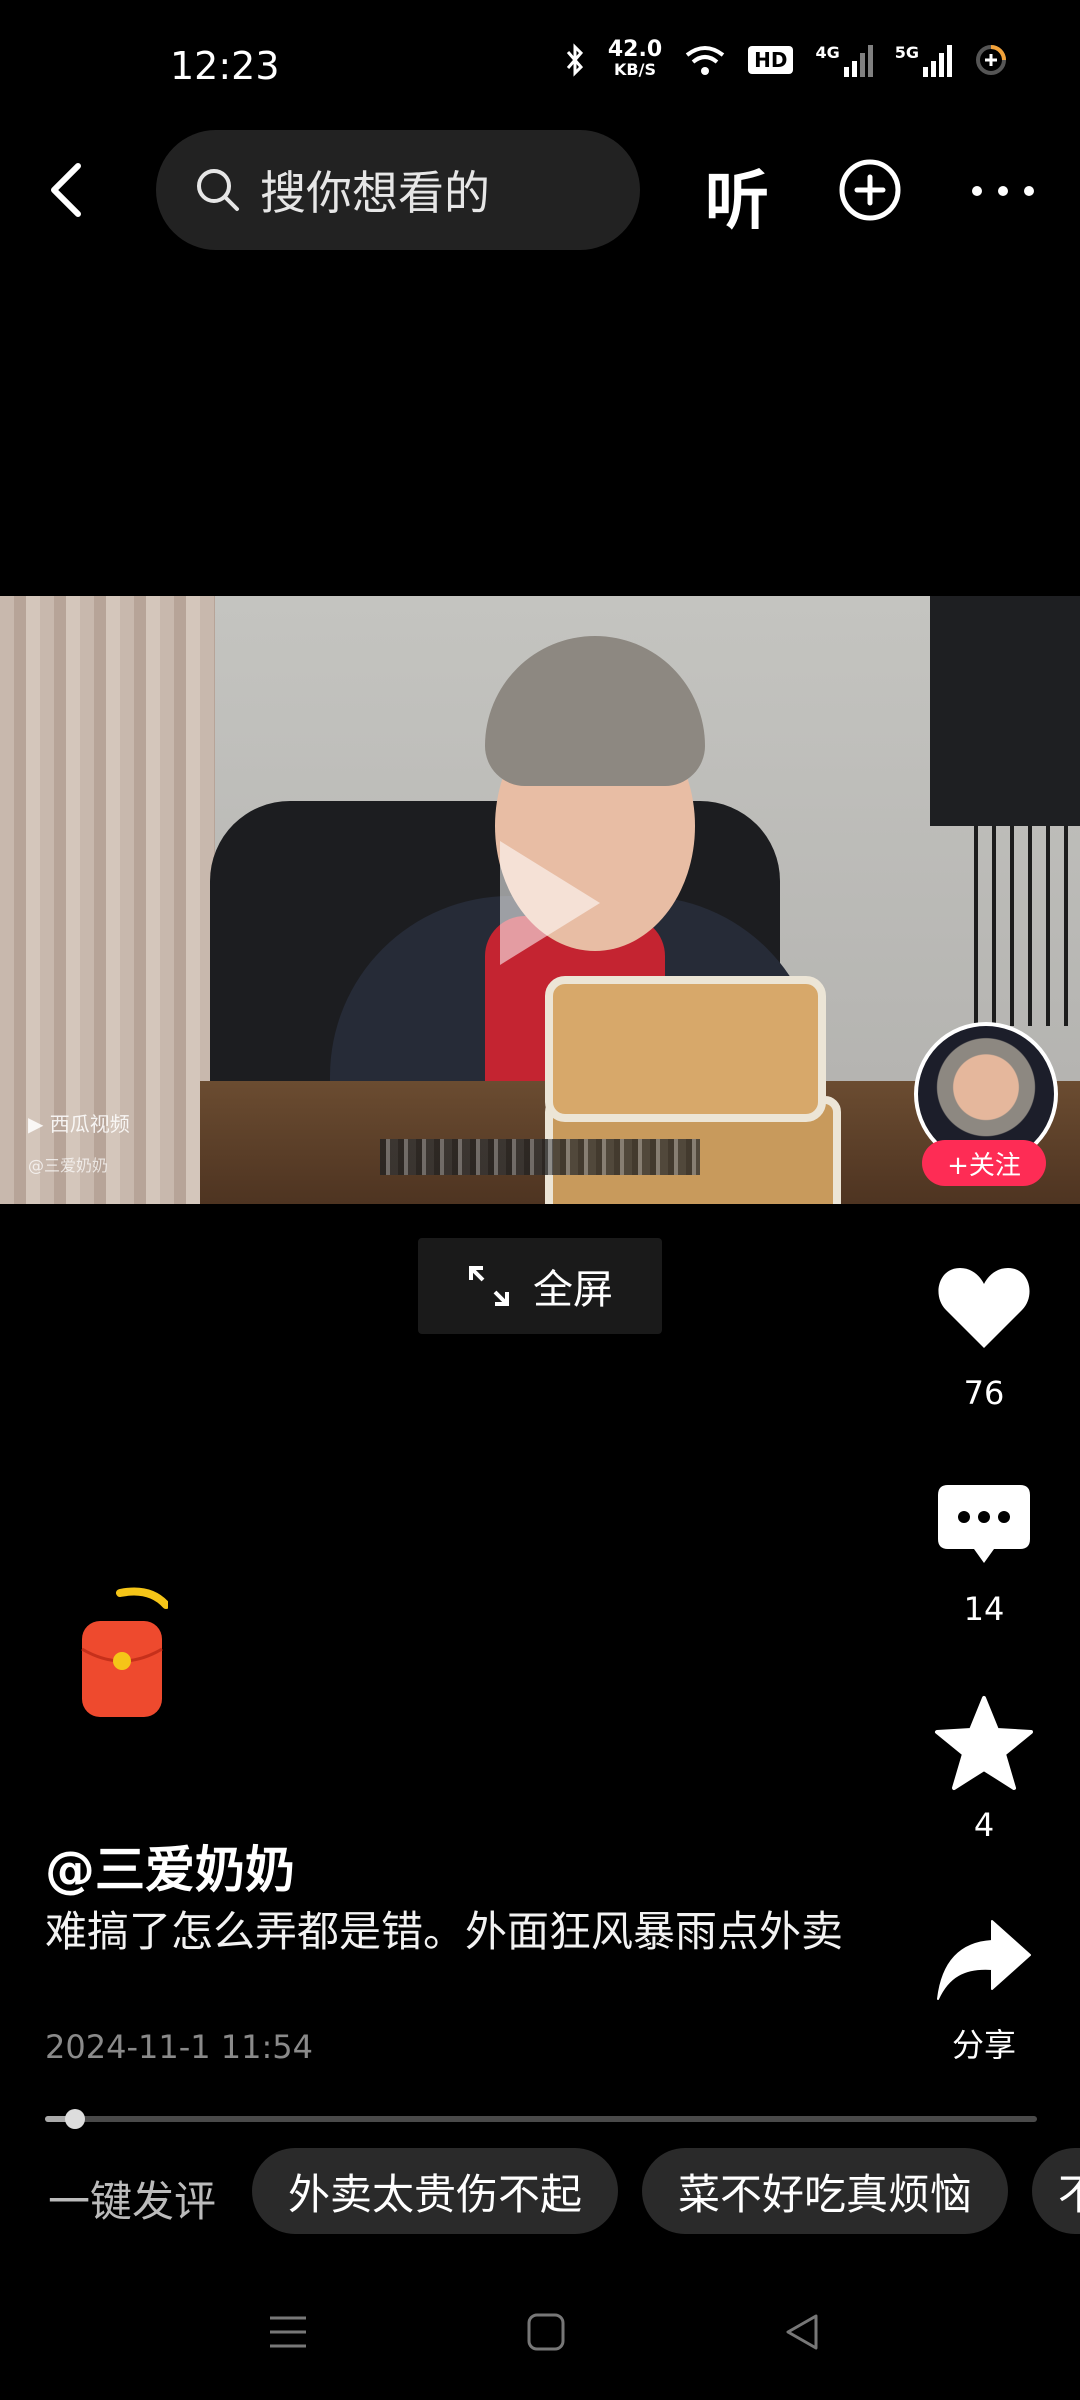 The image size is (1080, 2400). What do you see at coordinates (1003, 191) in the screenshot?
I see `more-options-icon` at bounding box center [1003, 191].